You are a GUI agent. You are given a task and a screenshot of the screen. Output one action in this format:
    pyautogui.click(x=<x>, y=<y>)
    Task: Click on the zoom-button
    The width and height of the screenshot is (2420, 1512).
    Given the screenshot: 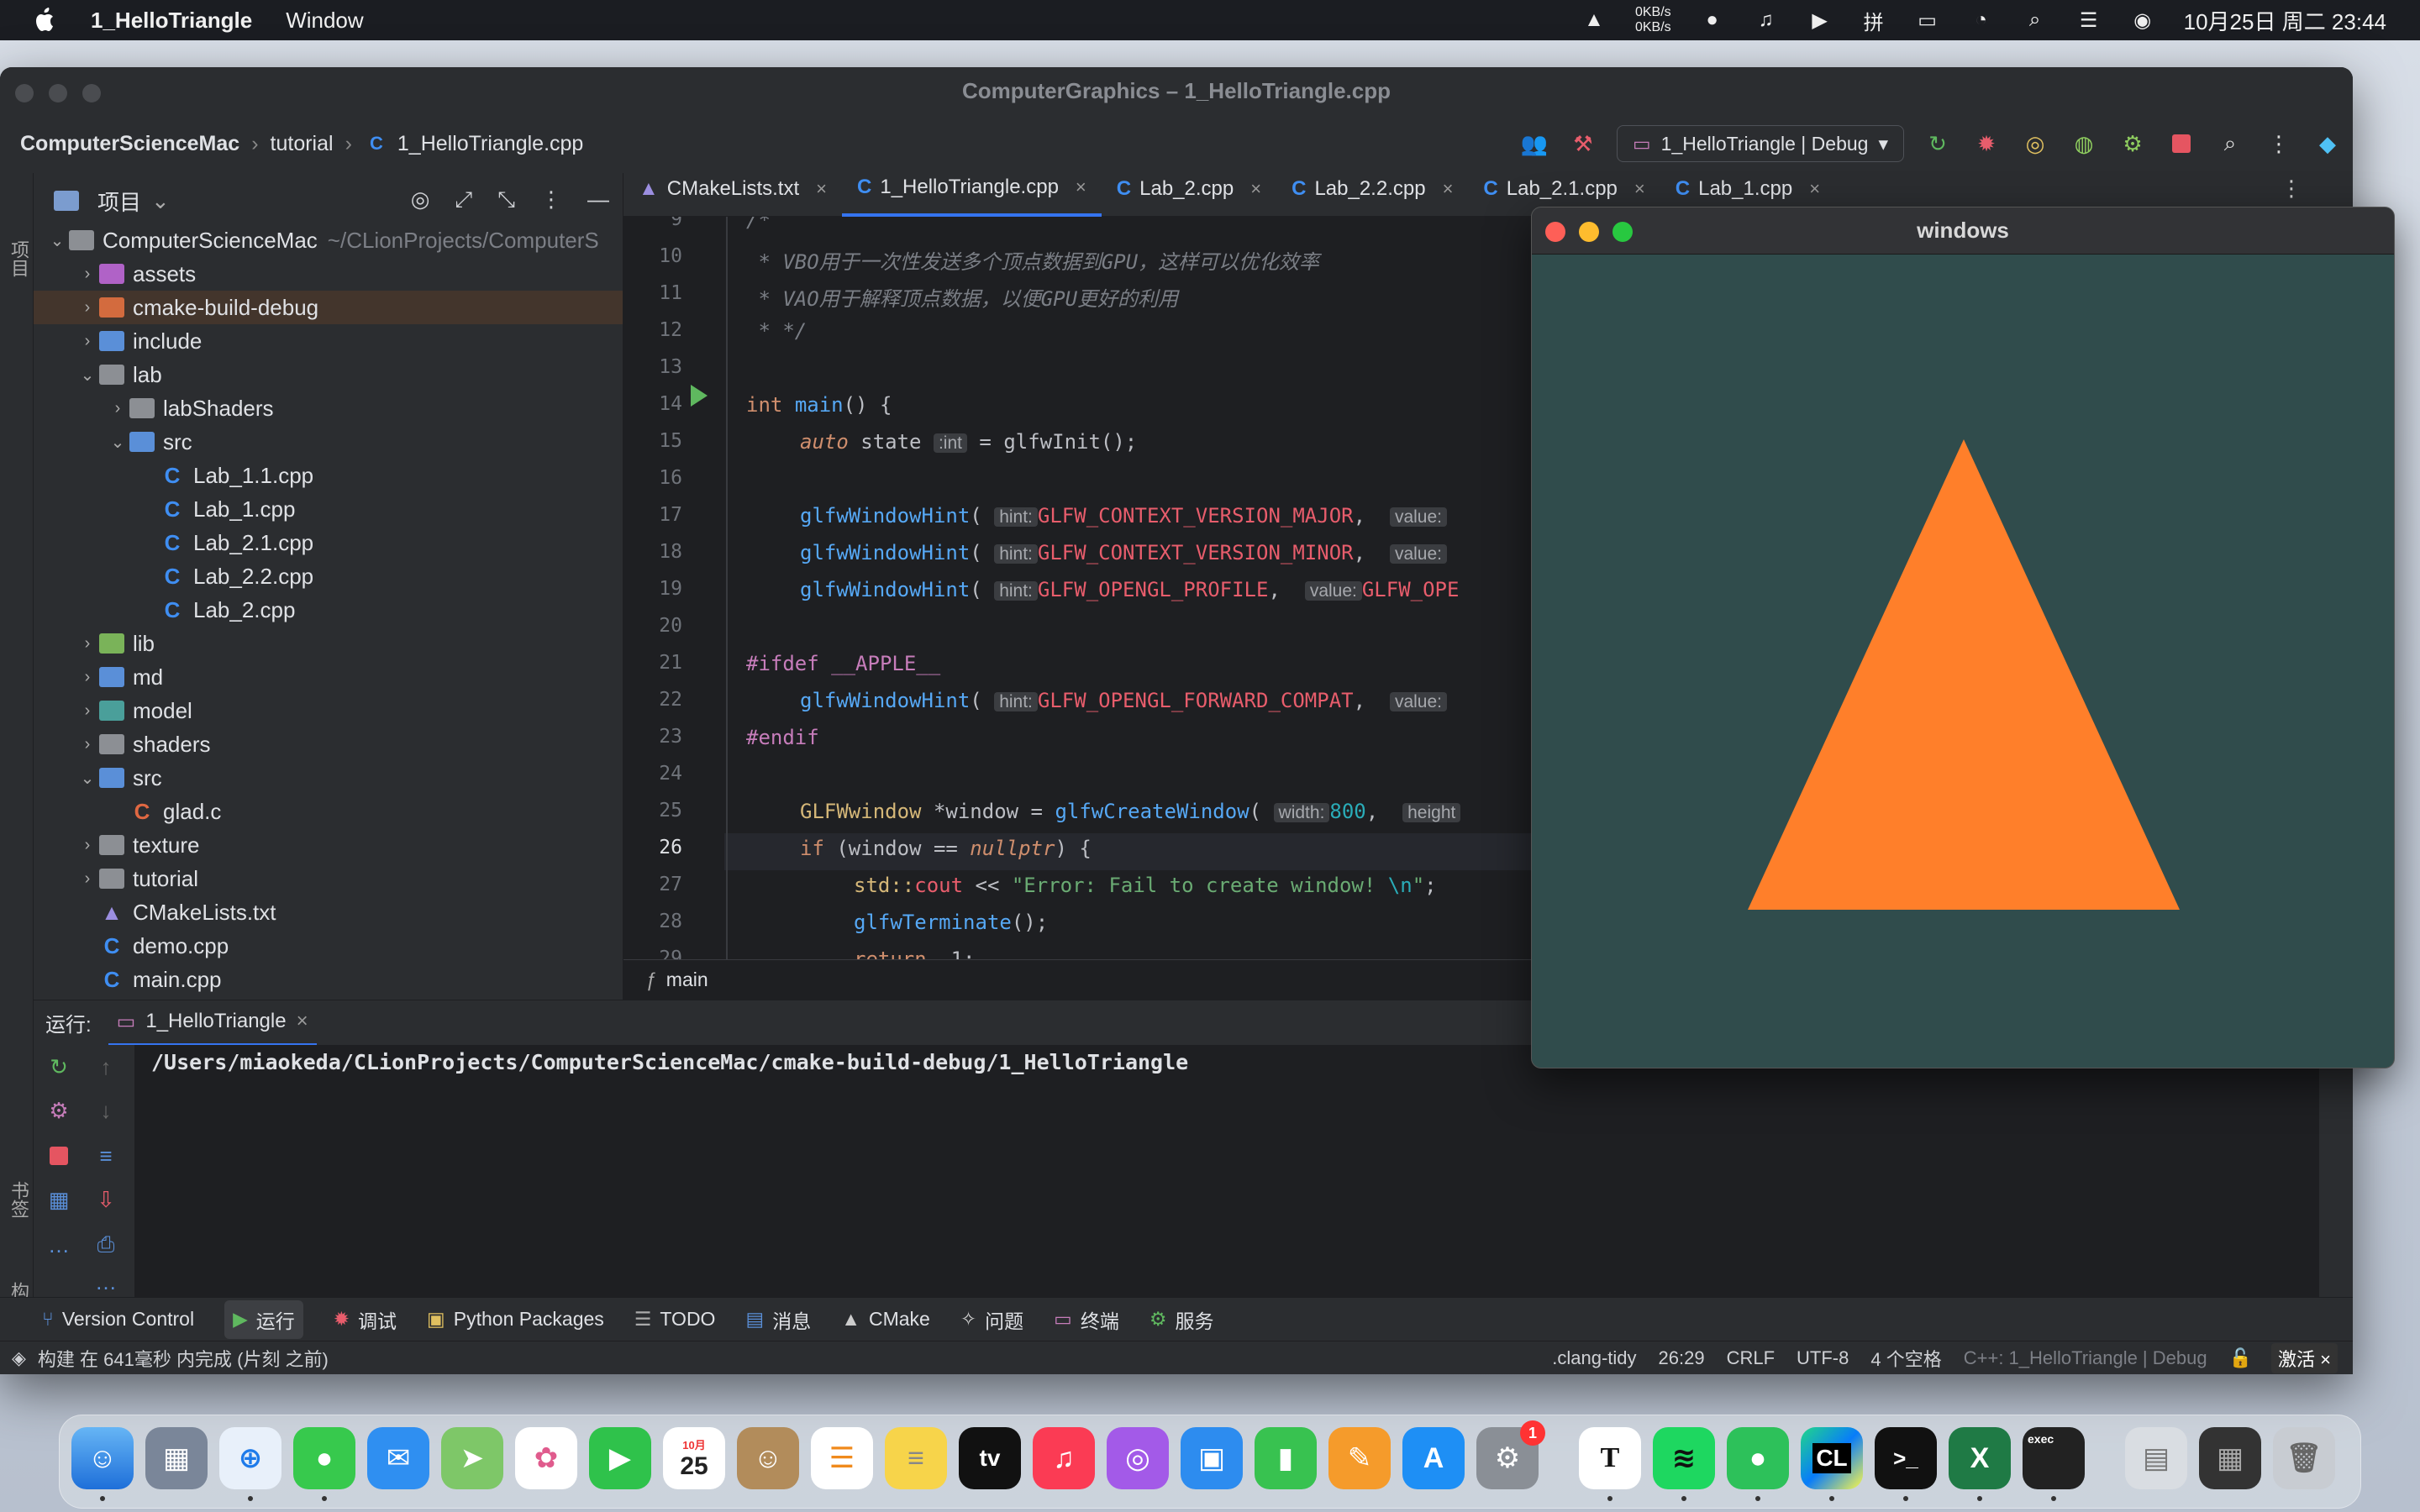 What is the action you would take?
    pyautogui.click(x=1622, y=232)
    